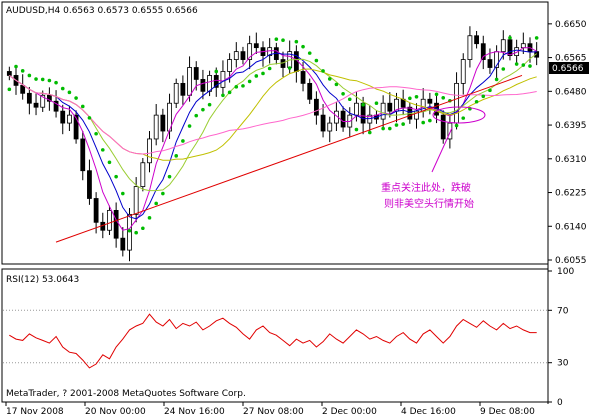 Image resolution: width=590 pixels, height=418 pixels. What do you see at coordinates (571, 126) in the screenshot?
I see `price-tick-label: 0.6395` at bounding box center [571, 126].